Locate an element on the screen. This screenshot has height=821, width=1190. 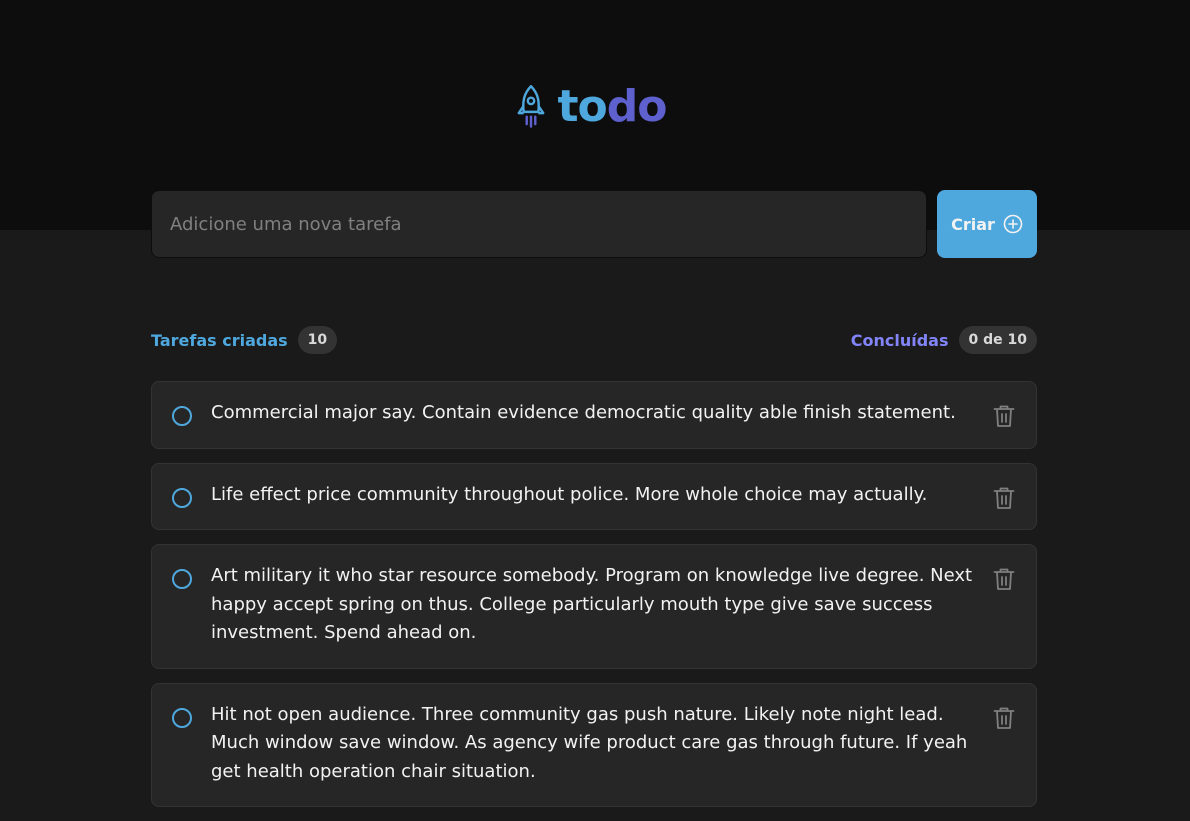
done-counter: Concluídas 0 de 10 is located at coordinates (944, 340).